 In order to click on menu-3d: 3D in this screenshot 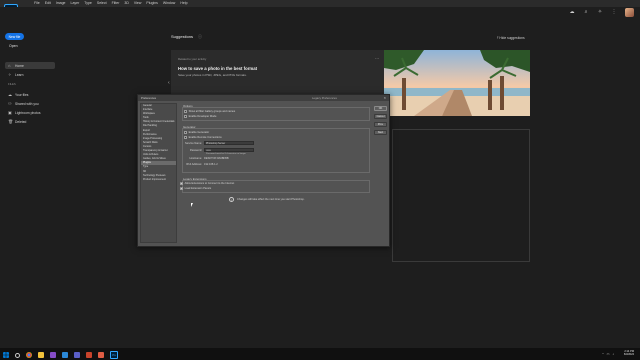, I will do `click(126, 3)`.